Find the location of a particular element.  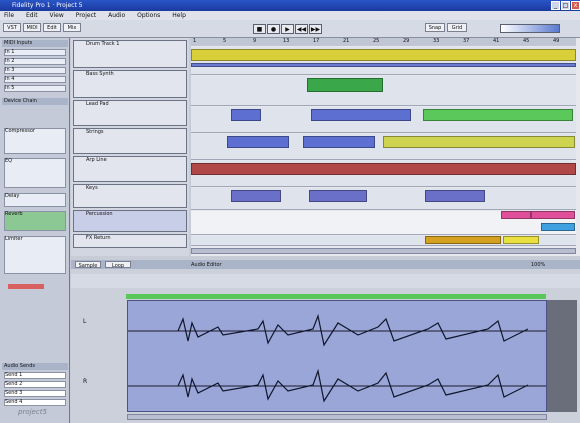

stop-button: ■ is located at coordinates (259, 29).